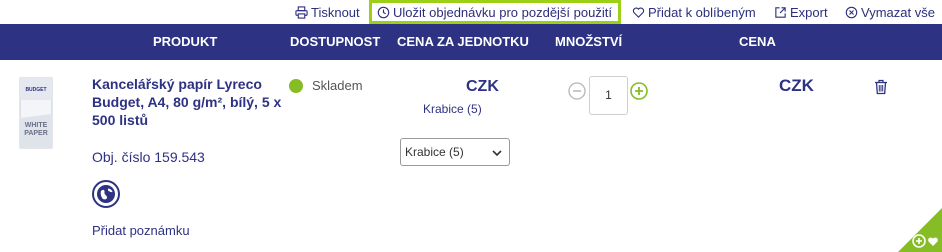  Describe the element at coordinates (577, 91) in the screenshot. I see `decrease-quantity-icon` at that location.